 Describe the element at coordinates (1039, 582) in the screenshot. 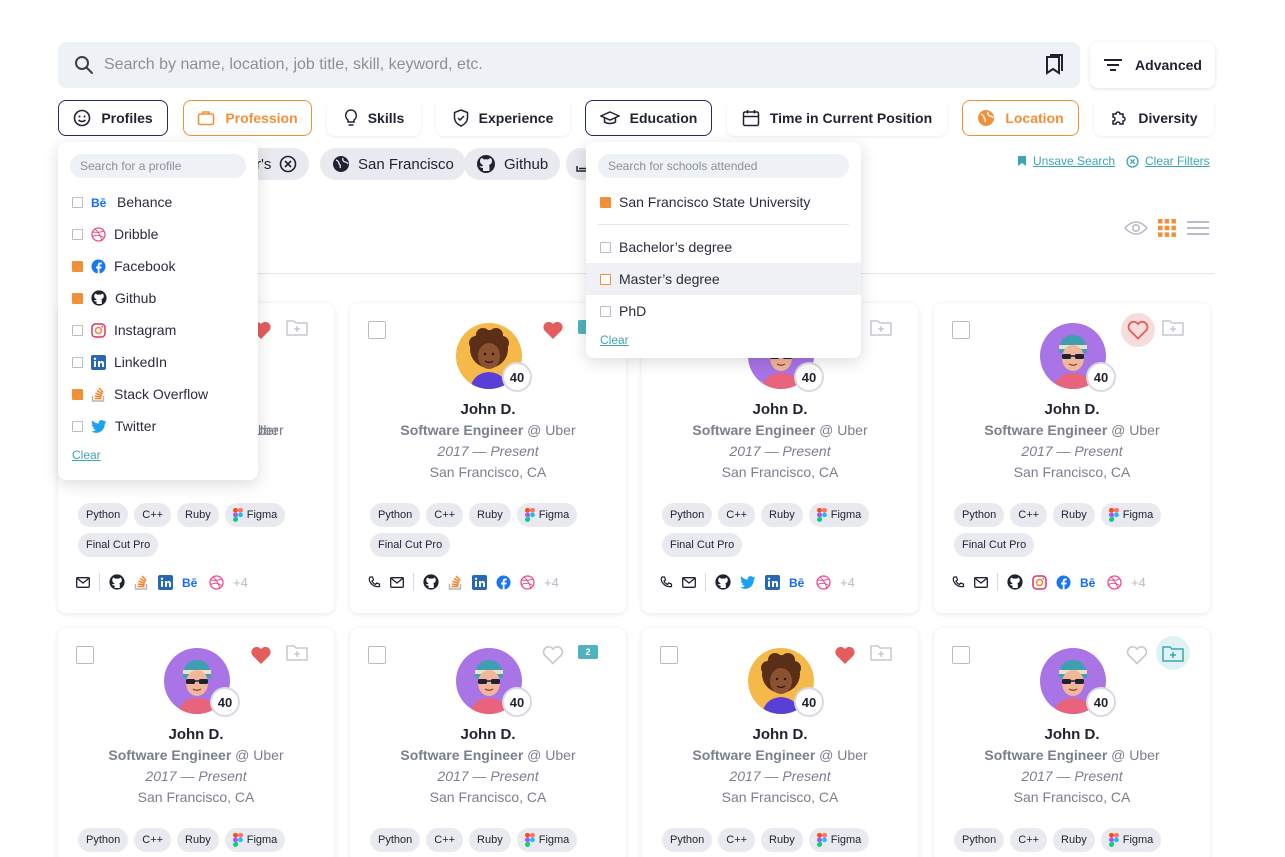

I see `instagram-icon` at that location.